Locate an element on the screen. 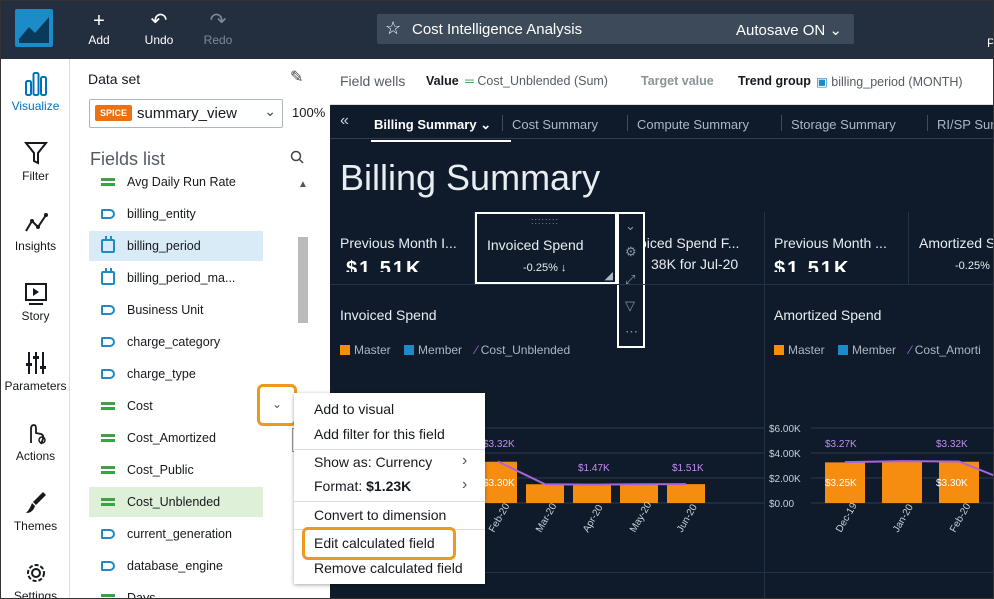 Image resolution: width=994 pixels, height=599 pixels. legend-item-line: ⁄ Cost_Unblended is located at coordinates (522, 350).